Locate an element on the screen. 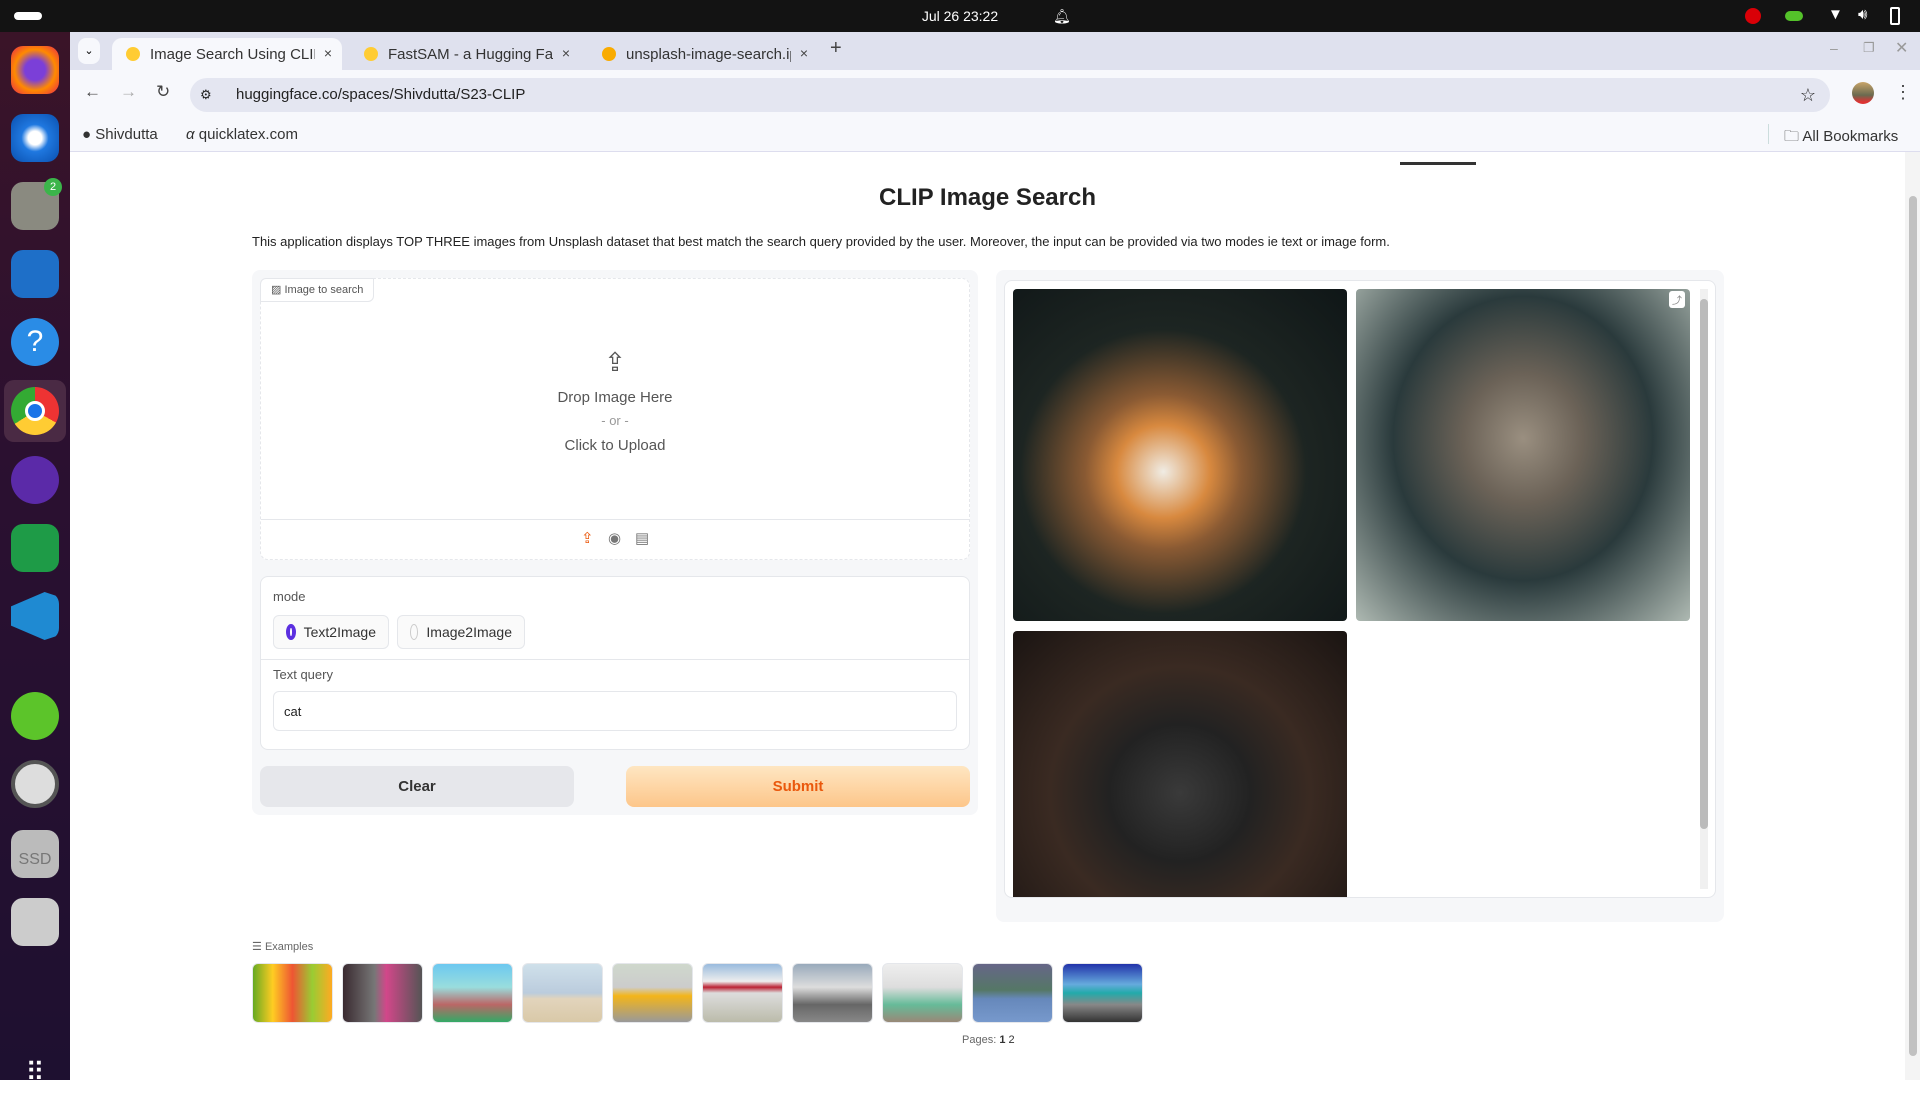  hf-favicon-icon is located at coordinates (133, 54).